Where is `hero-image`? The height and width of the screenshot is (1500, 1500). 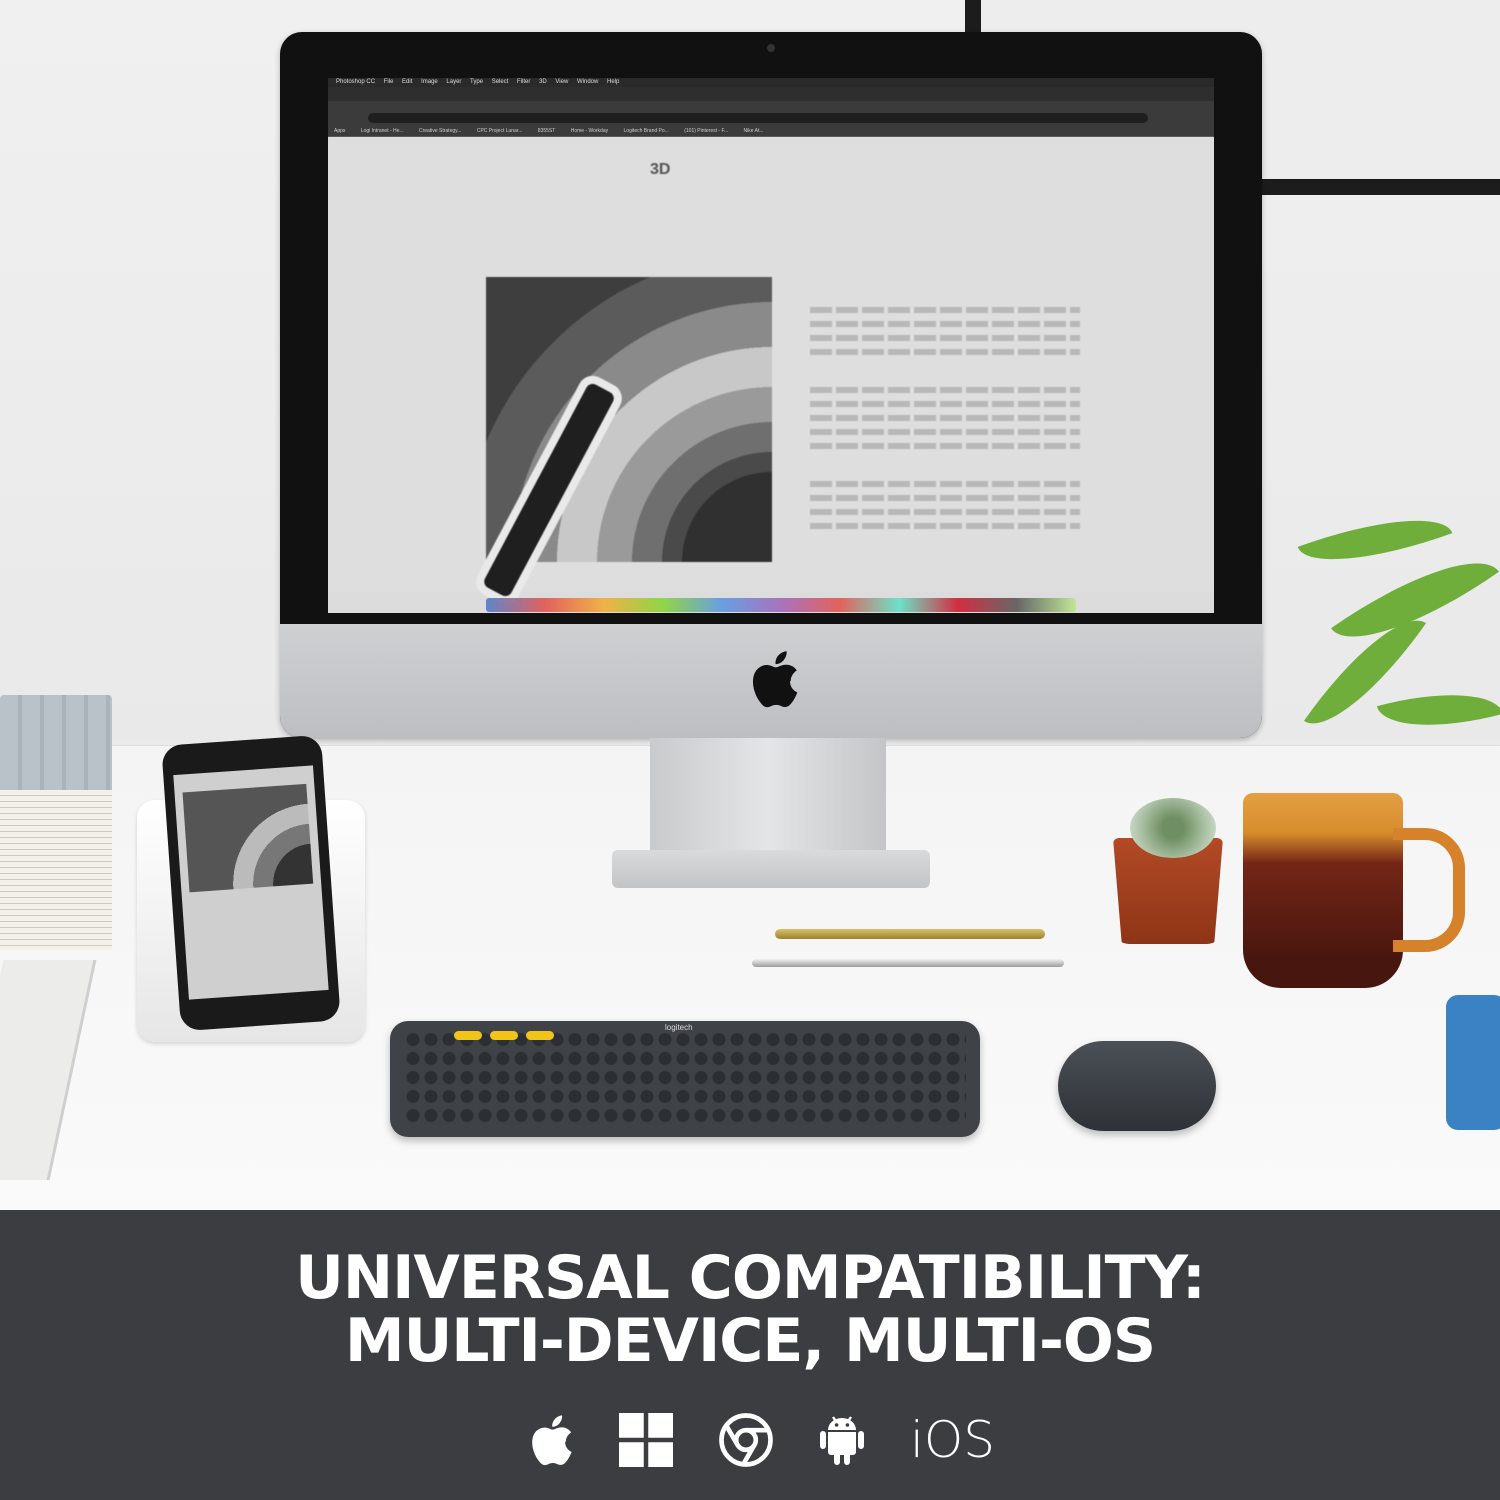 hero-image is located at coordinates (621, 443).